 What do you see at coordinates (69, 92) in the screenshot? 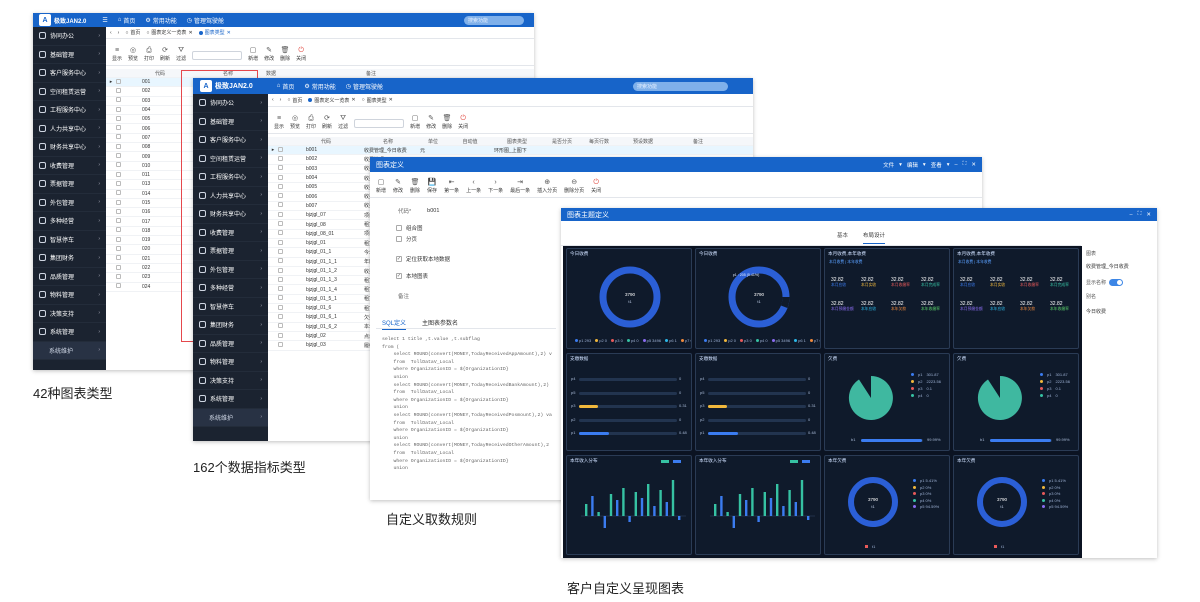
I see `sidebar-item: 空间租赁运营 ›` at bounding box center [69, 92].